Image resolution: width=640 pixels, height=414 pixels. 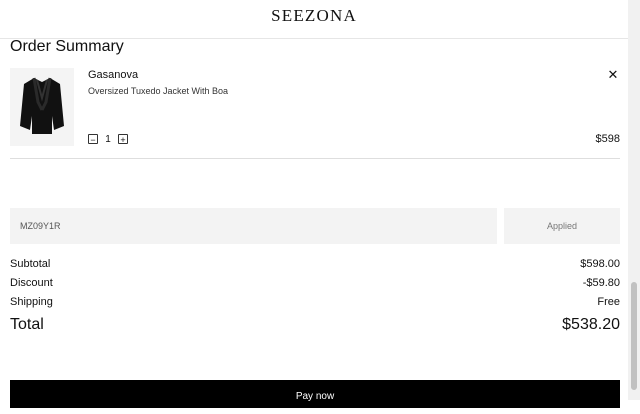 What do you see at coordinates (31, 302) in the screenshot?
I see `shipping-label: Shipping` at bounding box center [31, 302].